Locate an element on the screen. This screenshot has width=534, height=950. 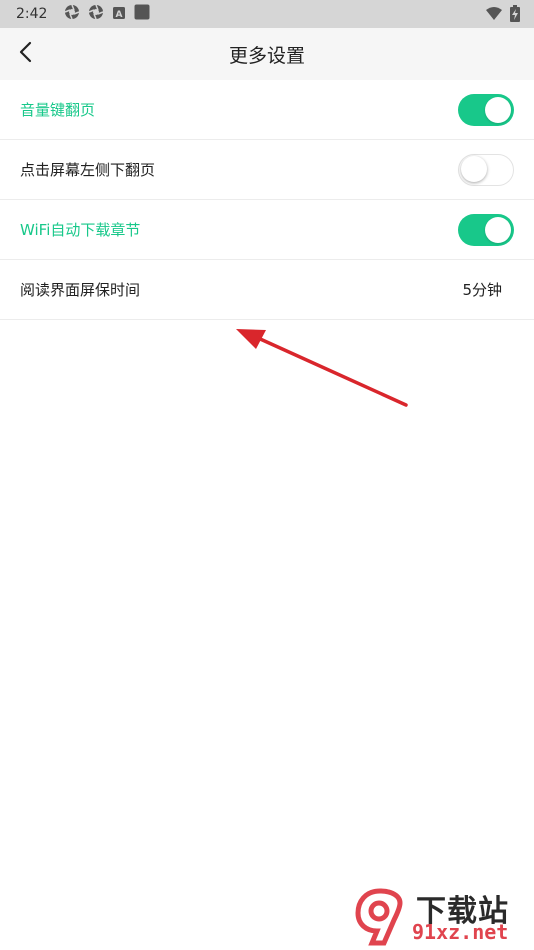
tap-left-page-down-toggle is located at coordinates (486, 169).